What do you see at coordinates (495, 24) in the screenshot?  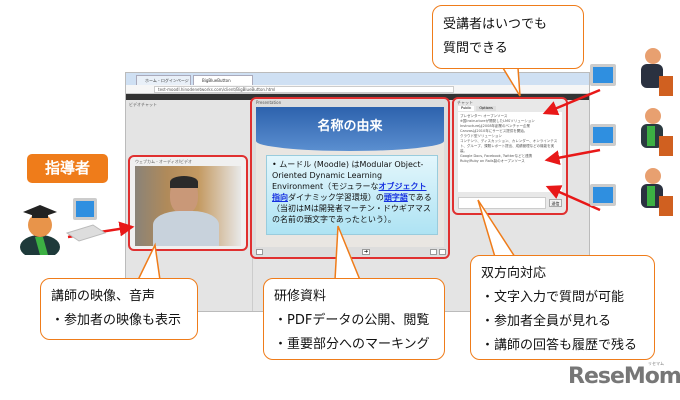 I see `callout-line: 受講者はいつでも` at bounding box center [495, 24].